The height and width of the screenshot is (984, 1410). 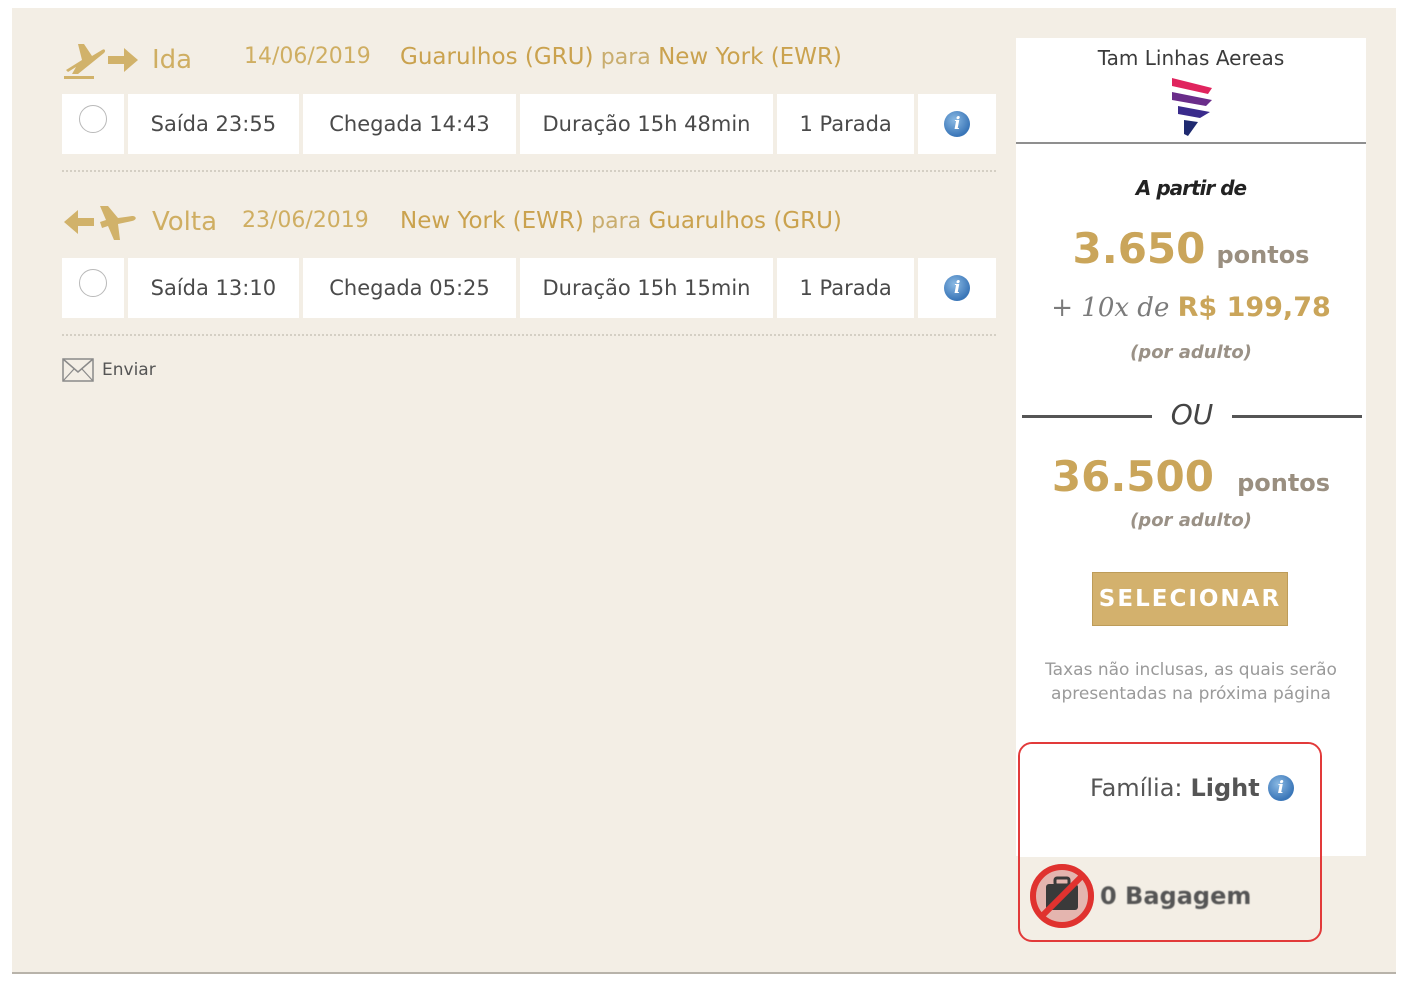 I want to click on points-price-option1: 3.650 pontos, so click(x=1191, y=248).